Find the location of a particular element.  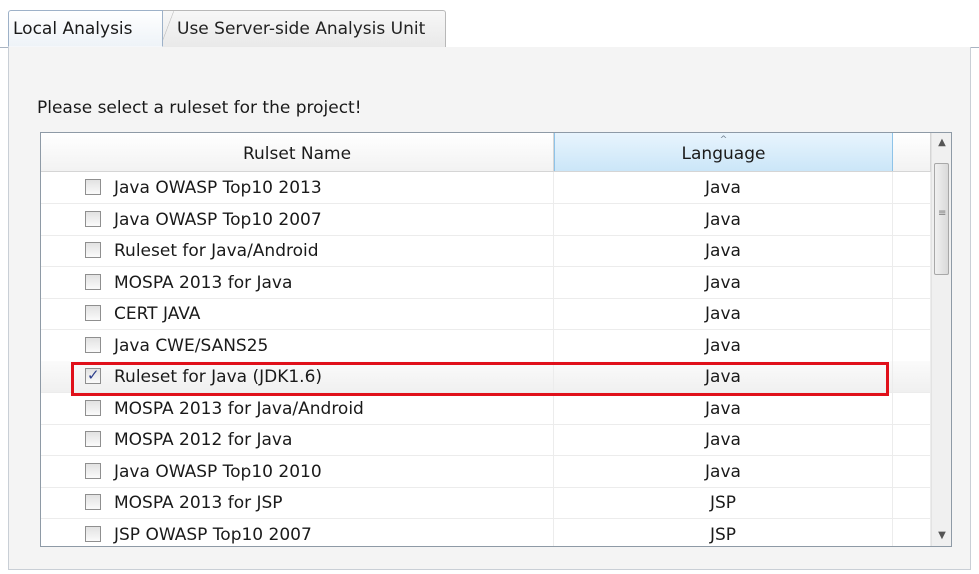

sort-ascending-icon: ^ is located at coordinates (723, 140).